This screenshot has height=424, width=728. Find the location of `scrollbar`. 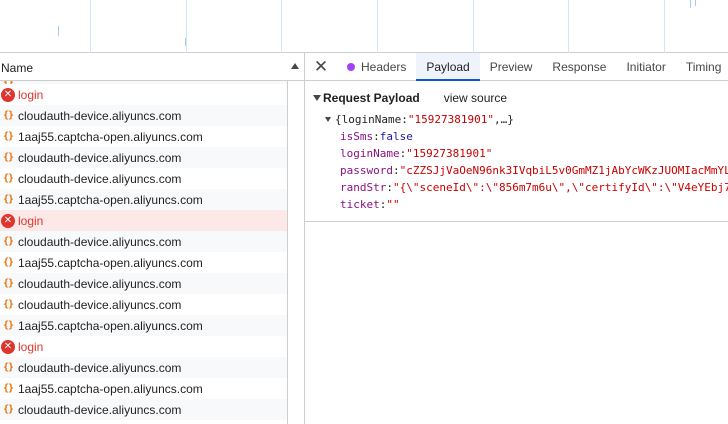

scrollbar is located at coordinates (296, 252).